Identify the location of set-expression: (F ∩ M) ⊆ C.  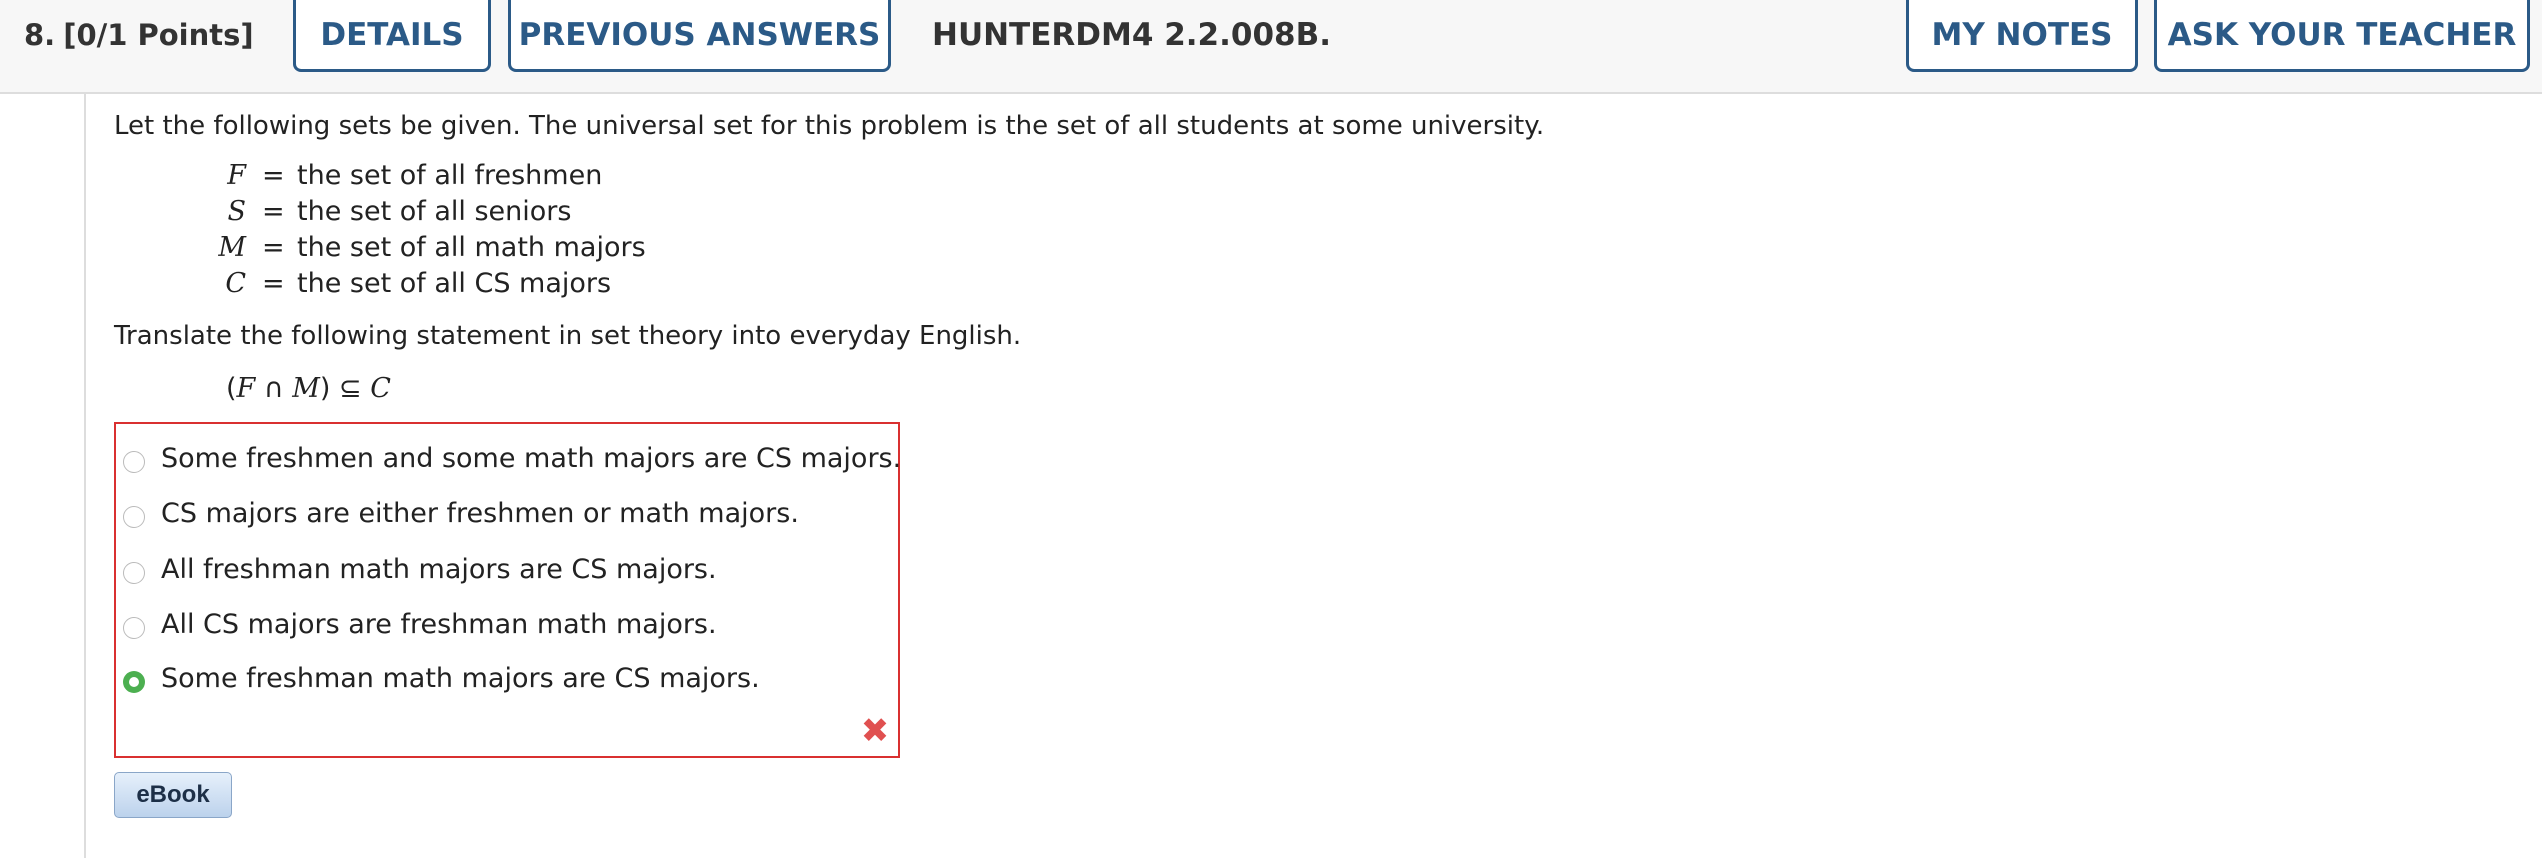
(308, 389).